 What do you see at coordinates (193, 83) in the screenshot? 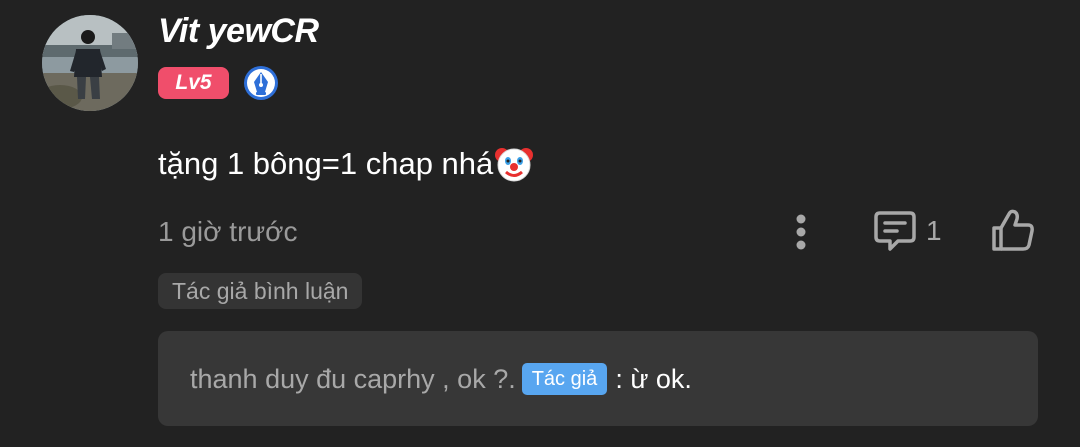
I see `level-badge: Lv5` at bounding box center [193, 83].